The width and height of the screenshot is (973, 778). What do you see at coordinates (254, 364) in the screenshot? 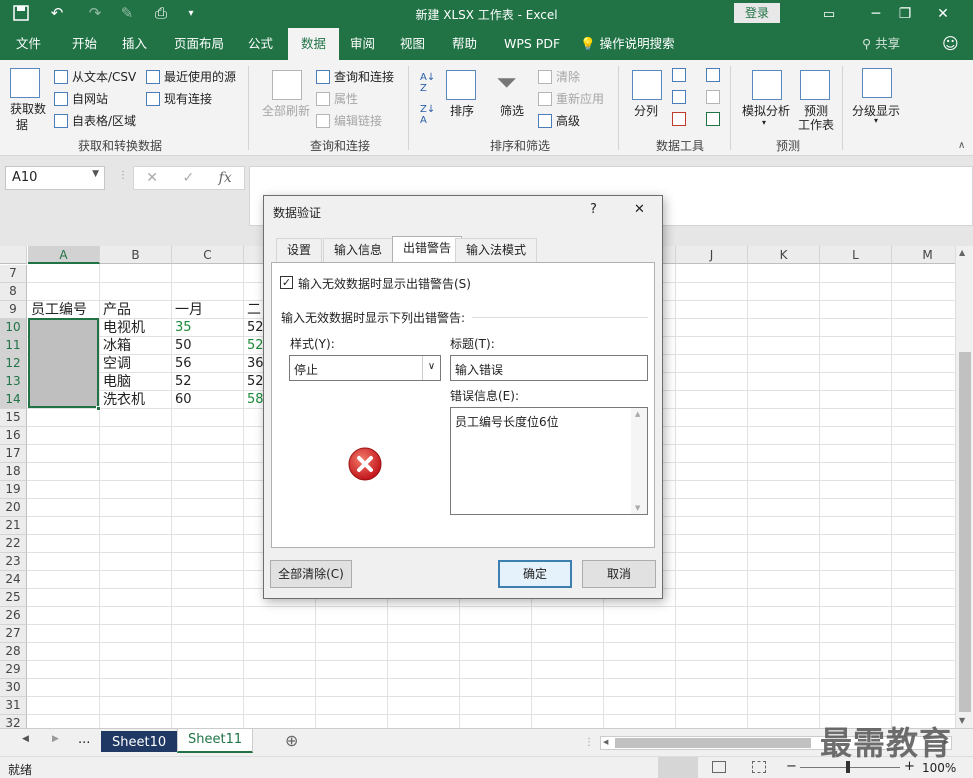
I see `cell-d12: 36` at bounding box center [254, 364].